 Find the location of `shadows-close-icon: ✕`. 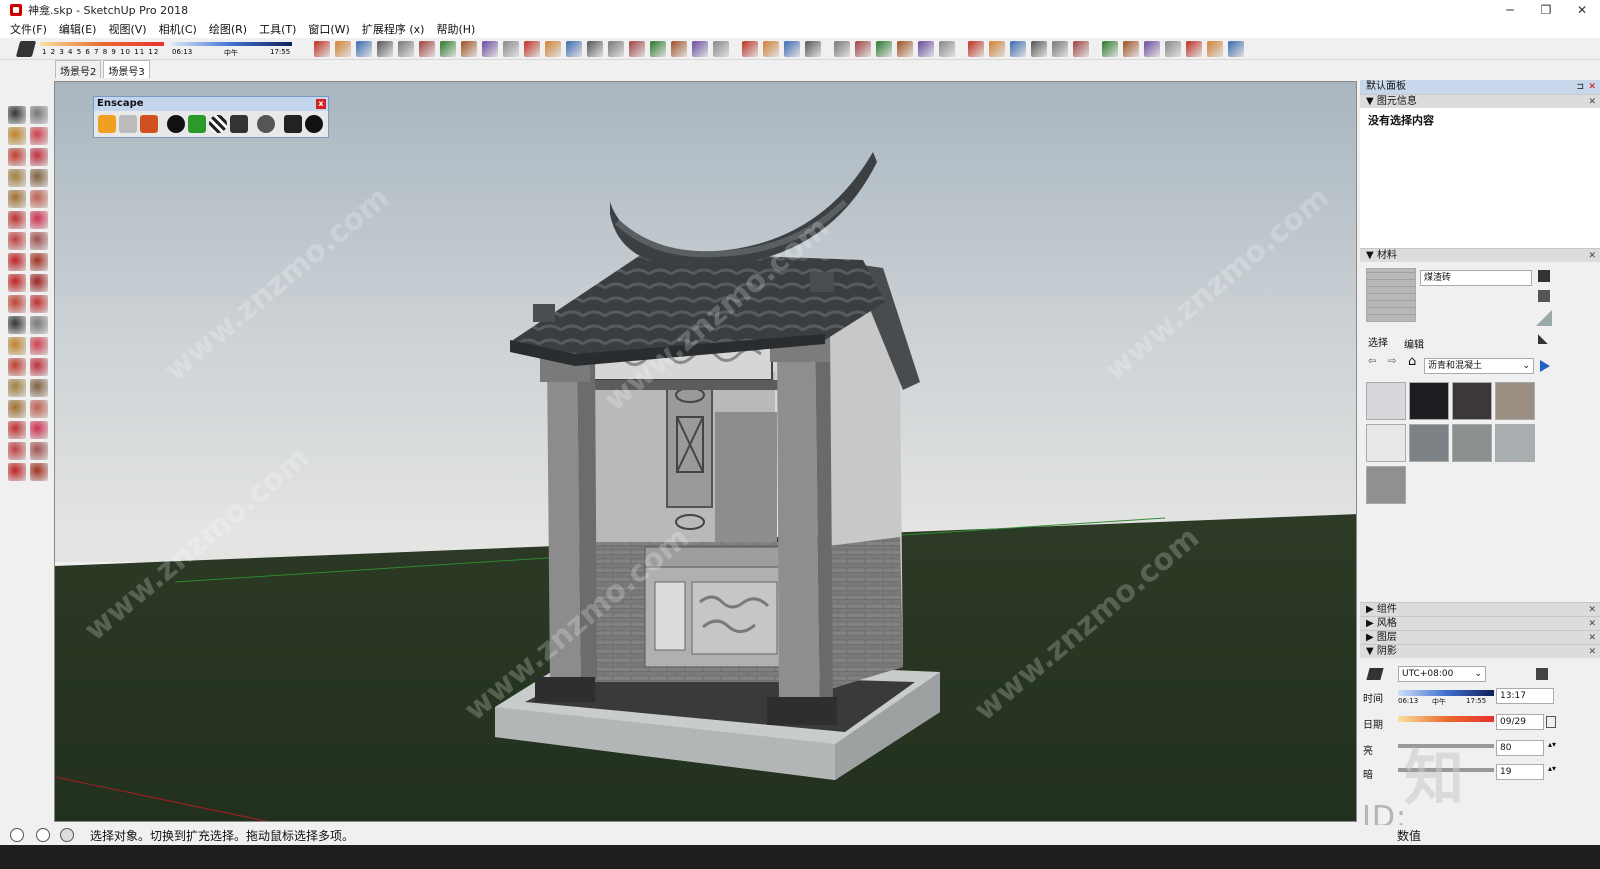

shadows-close-icon: ✕ is located at coordinates (1592, 652).